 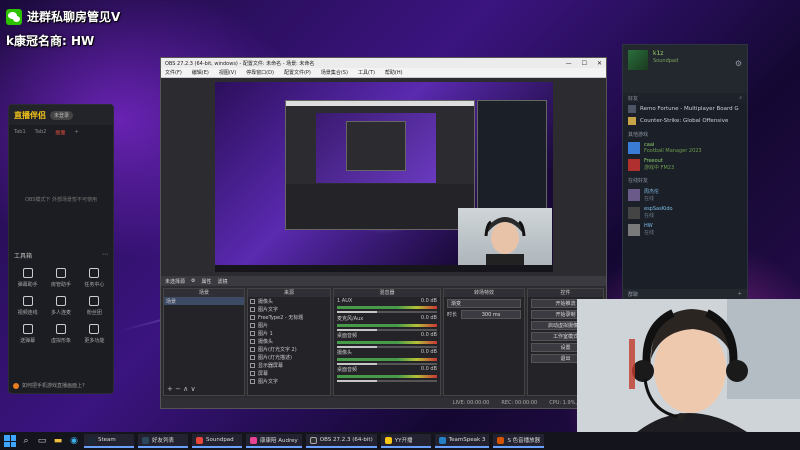 What do you see at coordinates (289, 333) in the screenshot?
I see `source-item: 图片 1` at bounding box center [289, 333].